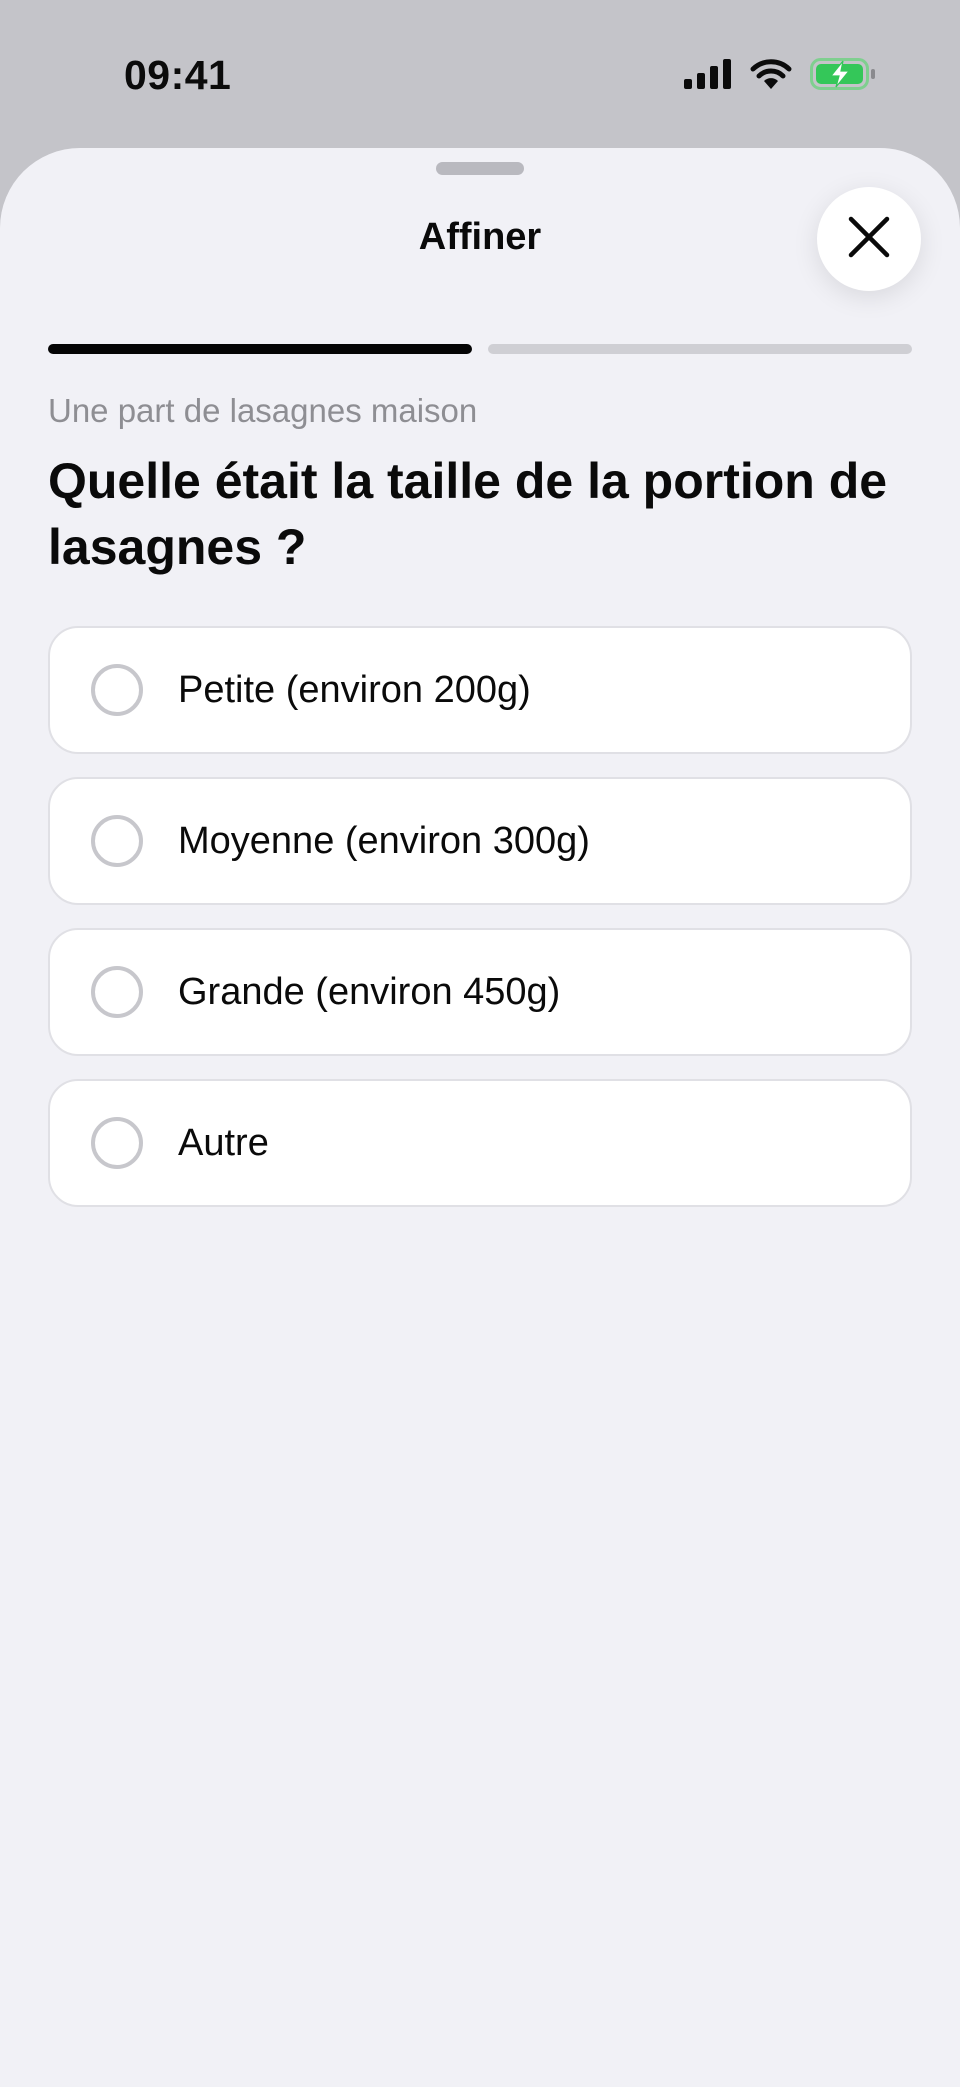 The width and height of the screenshot is (960, 2087). What do you see at coordinates (178, 75) in the screenshot?
I see `status-time: 09:41` at bounding box center [178, 75].